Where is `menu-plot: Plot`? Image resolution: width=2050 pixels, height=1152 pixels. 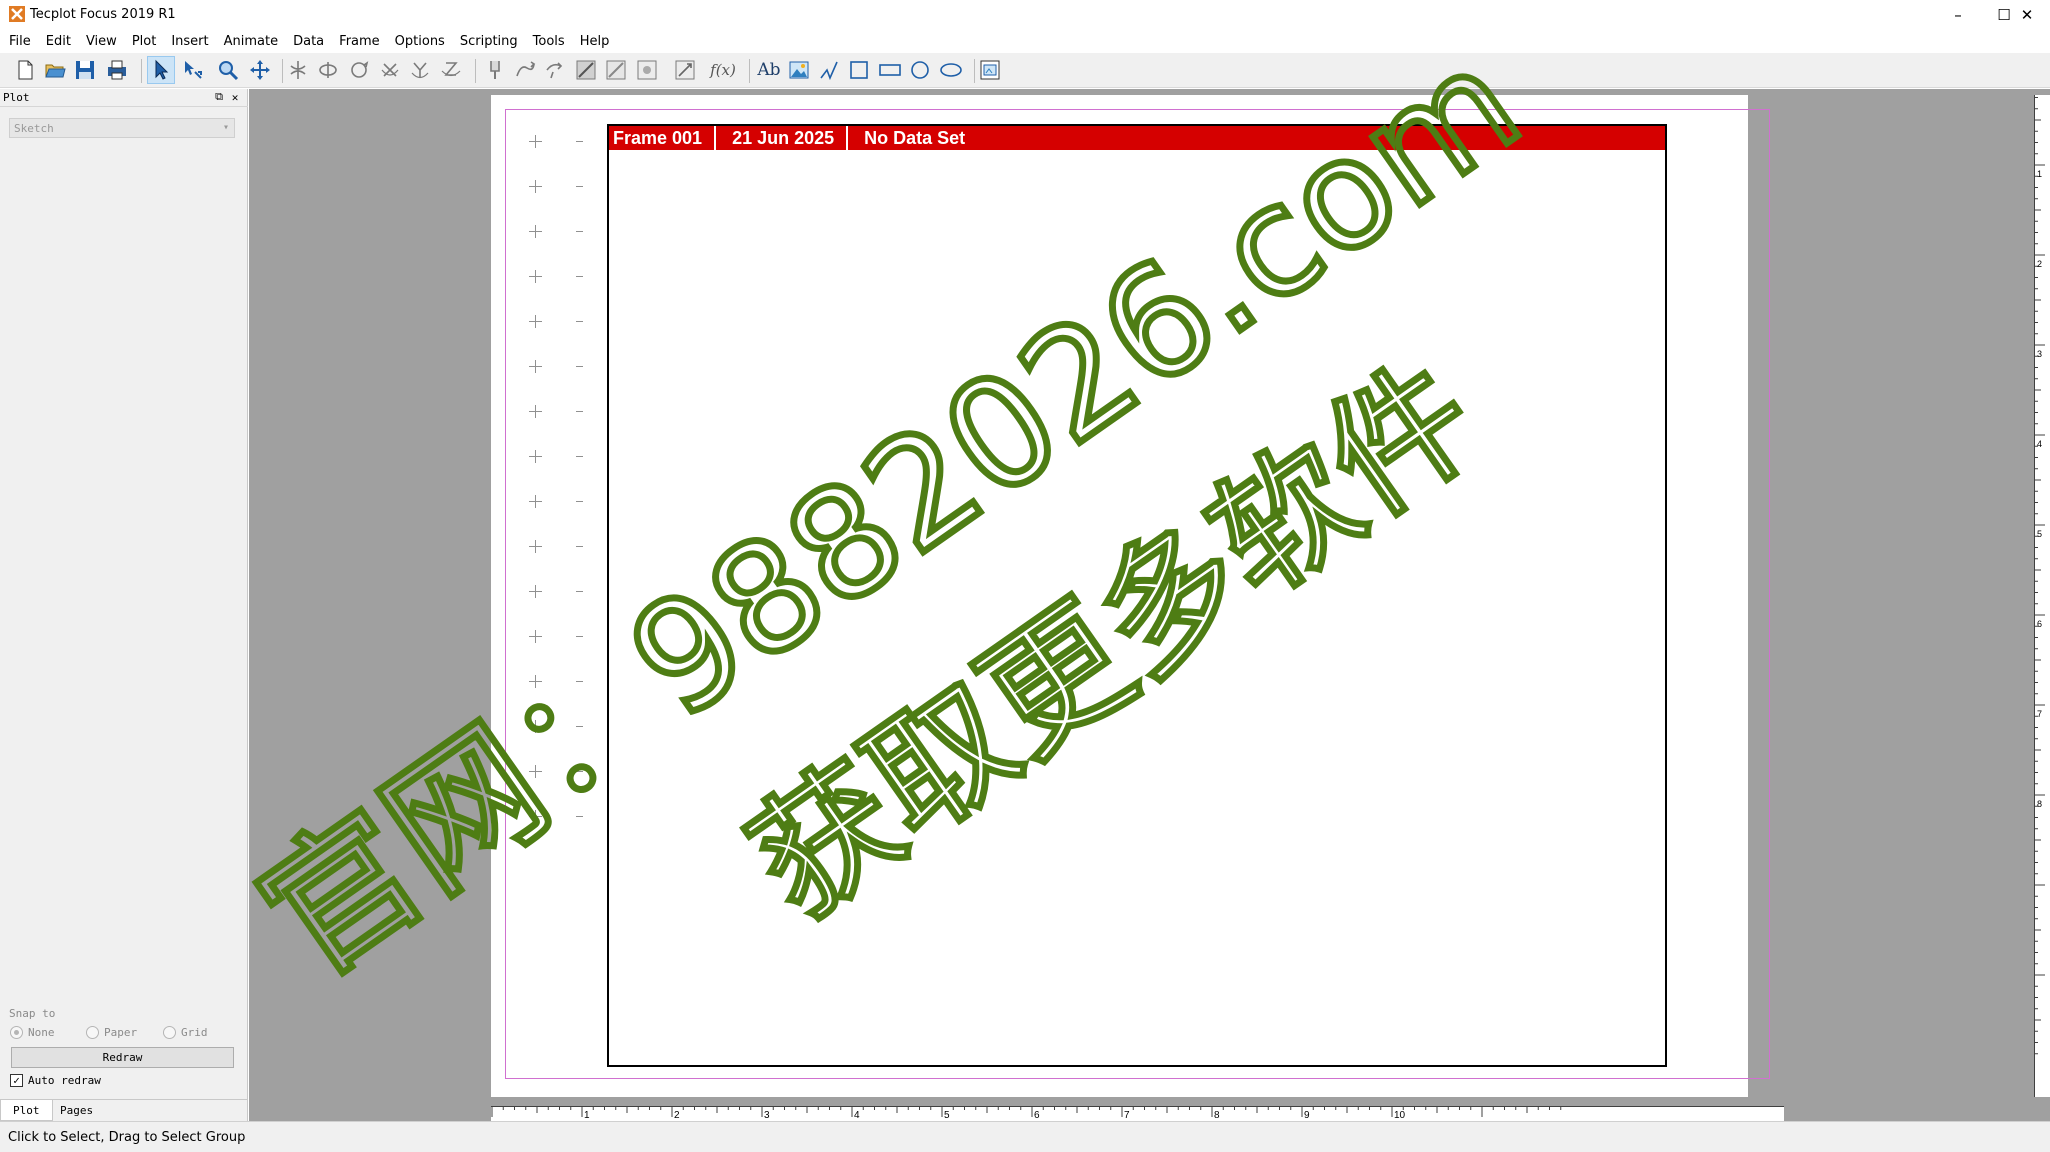 menu-plot: Plot is located at coordinates (144, 41).